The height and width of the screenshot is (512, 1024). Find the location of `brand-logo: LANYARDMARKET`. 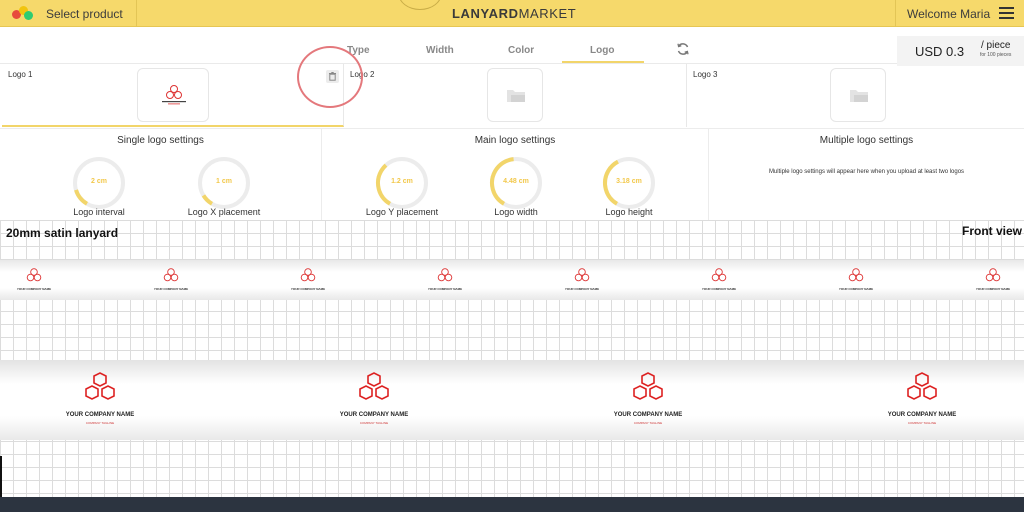

brand-logo: LANYARDMARKET is located at coordinates (514, 13).